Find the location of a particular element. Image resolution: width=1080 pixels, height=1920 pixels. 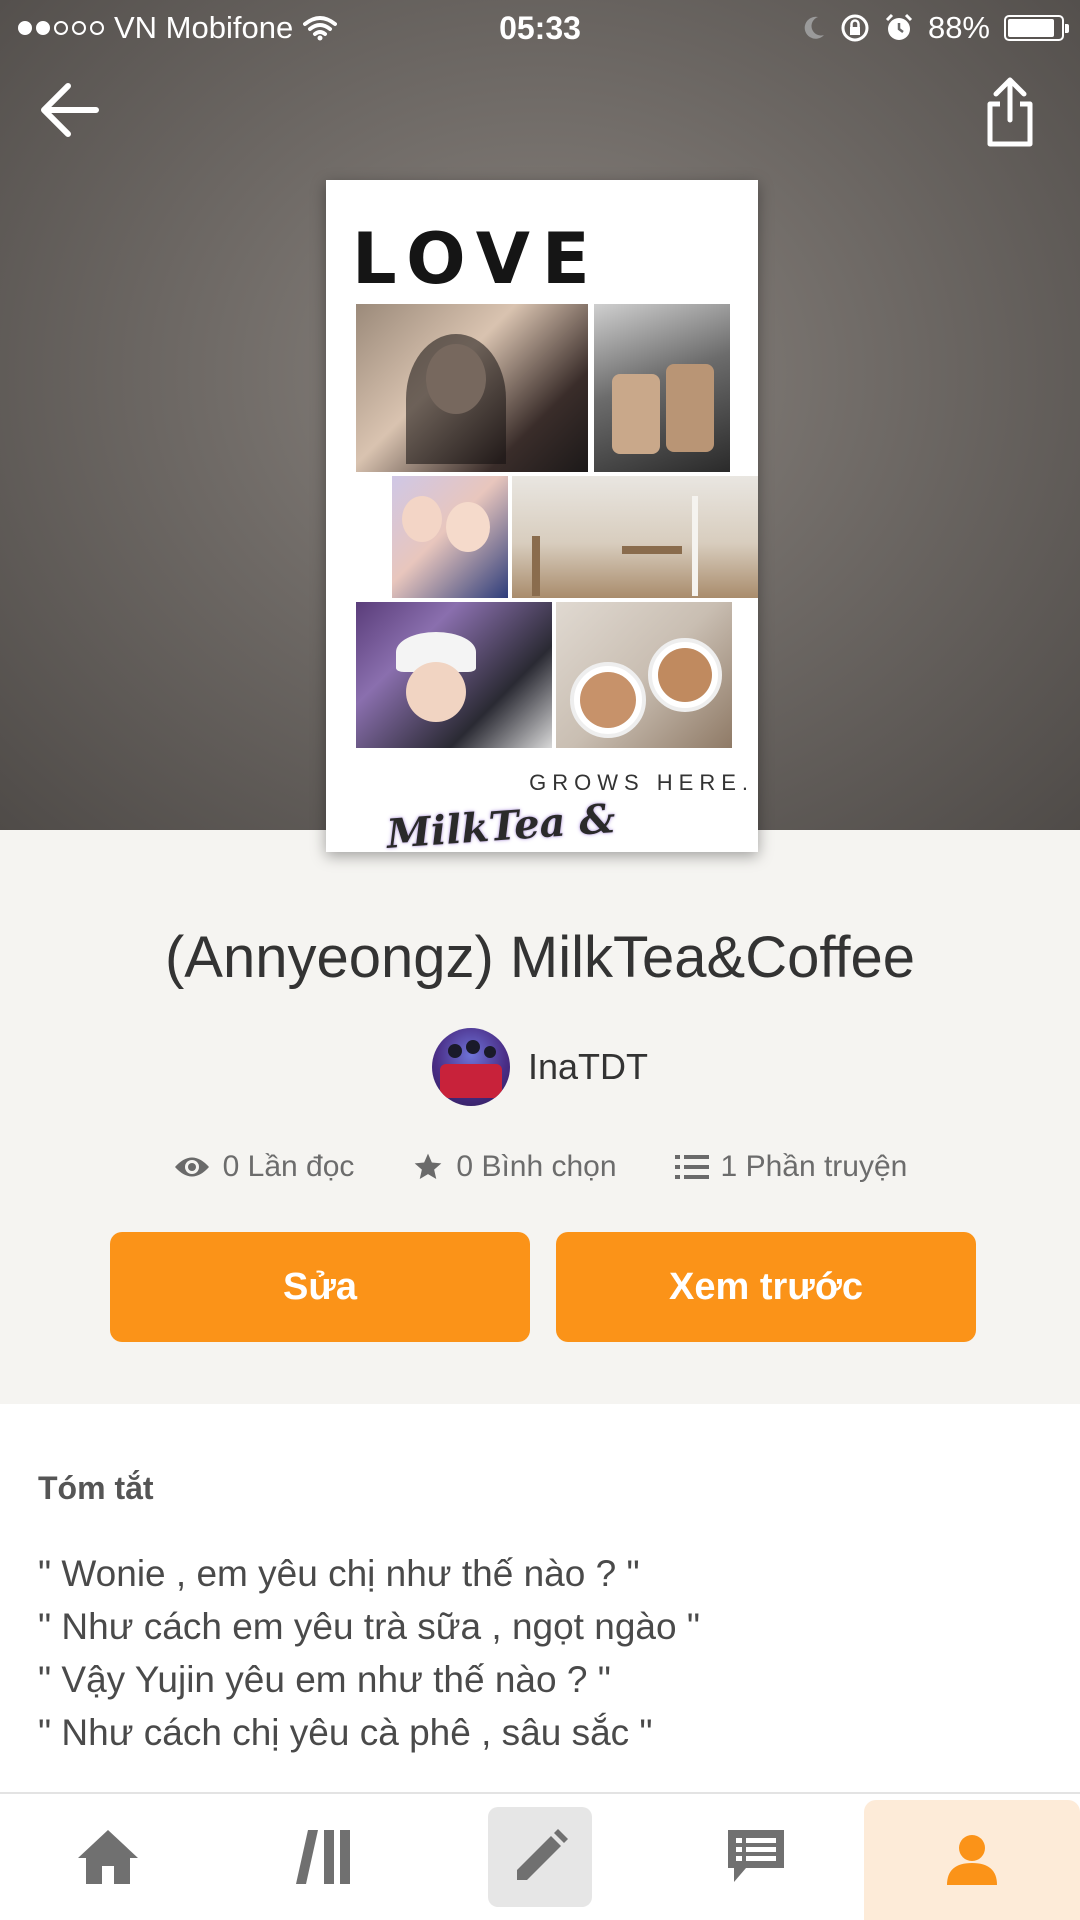

battery-icon is located at coordinates (1036, 28).